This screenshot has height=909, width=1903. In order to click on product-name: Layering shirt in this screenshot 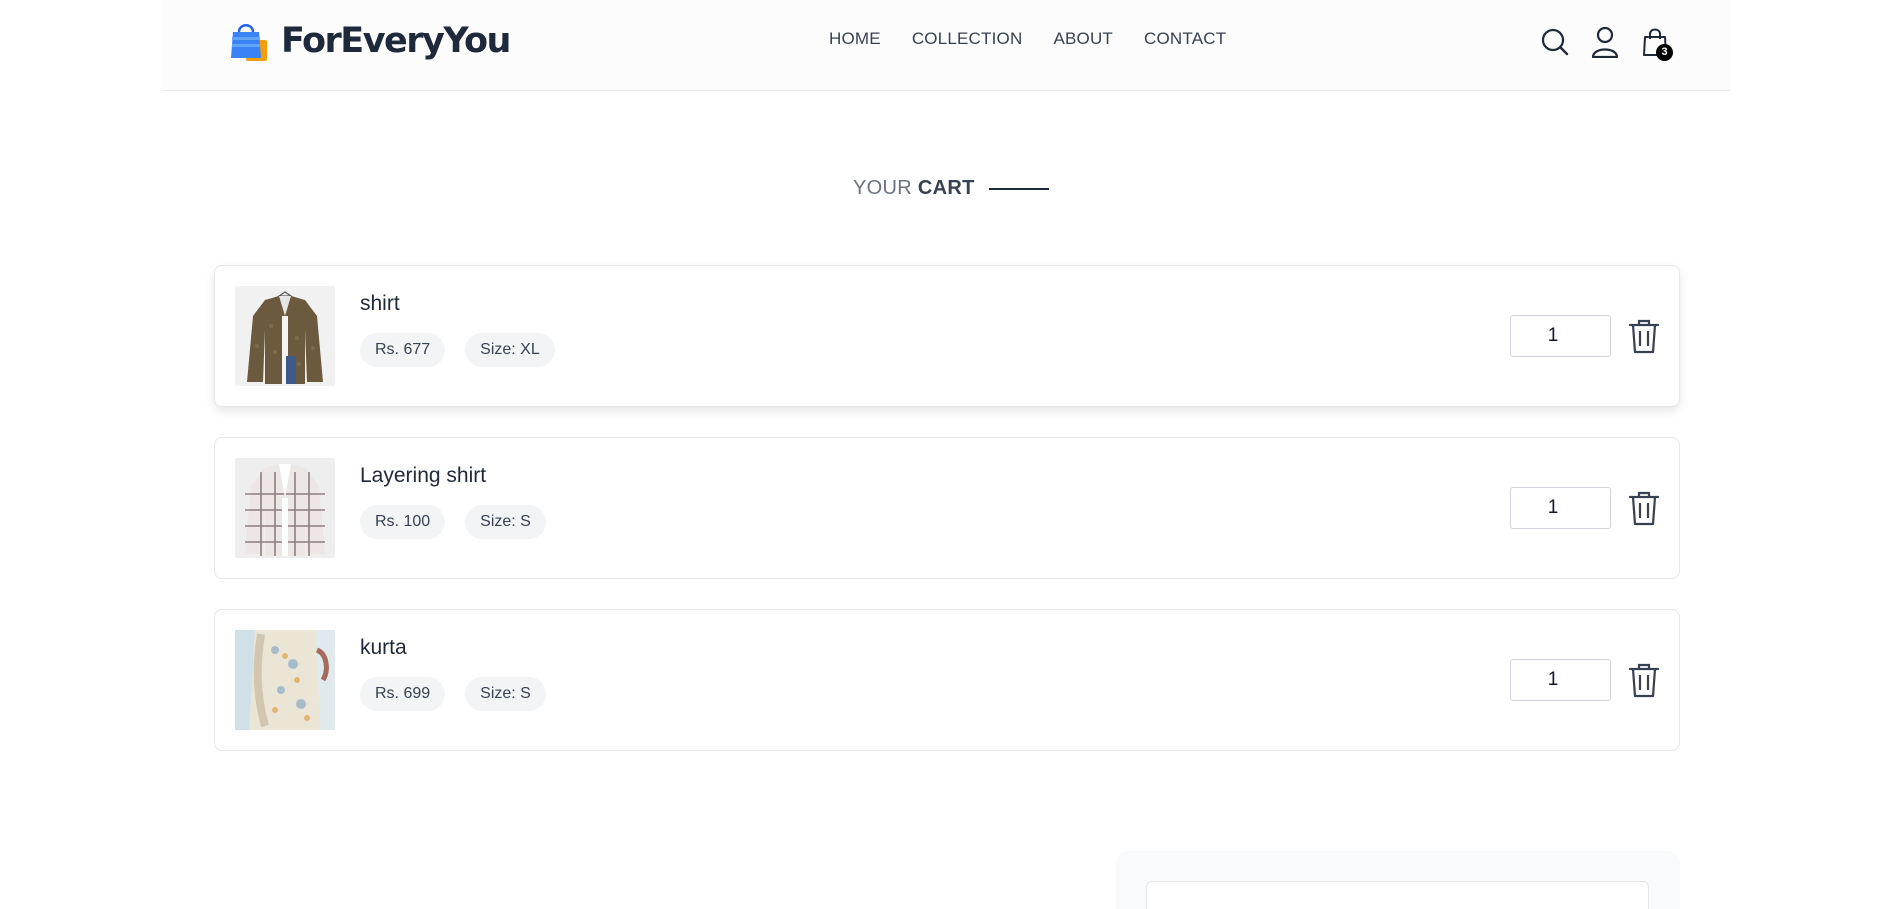, I will do `click(423, 475)`.